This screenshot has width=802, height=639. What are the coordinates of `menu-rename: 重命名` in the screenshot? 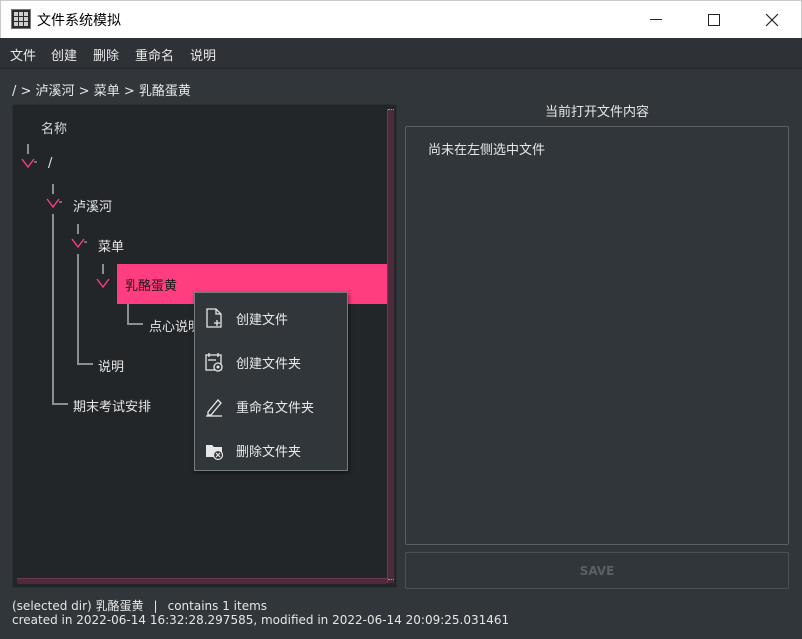 It's located at (154, 54).